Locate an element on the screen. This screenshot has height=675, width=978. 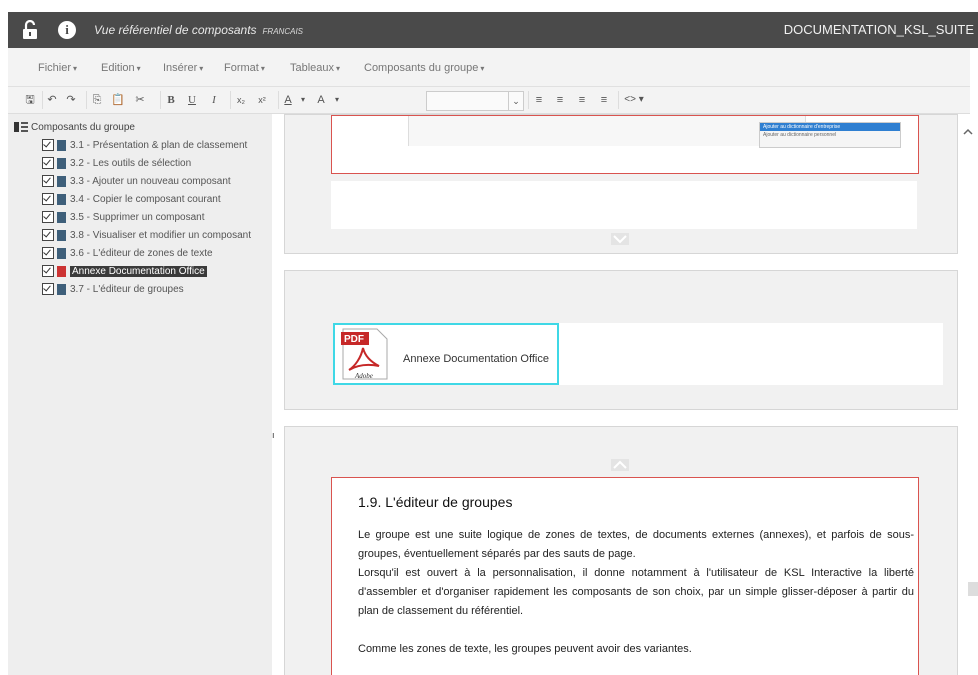
redo-icon: ↷ is located at coordinates (71, 100).